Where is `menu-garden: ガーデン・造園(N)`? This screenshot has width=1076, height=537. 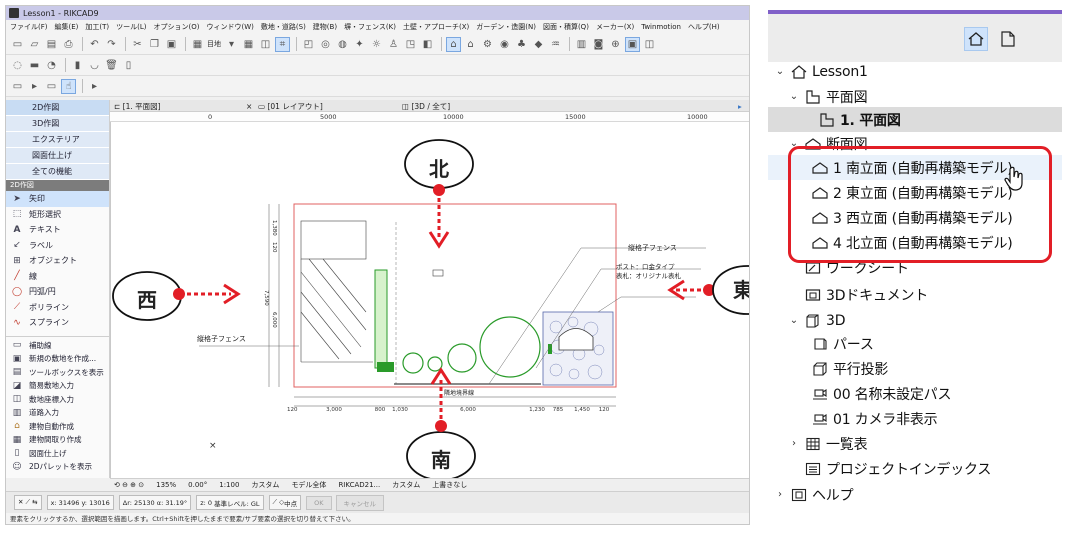
menu-garden: ガーデン・造園(N) is located at coordinates (506, 27).